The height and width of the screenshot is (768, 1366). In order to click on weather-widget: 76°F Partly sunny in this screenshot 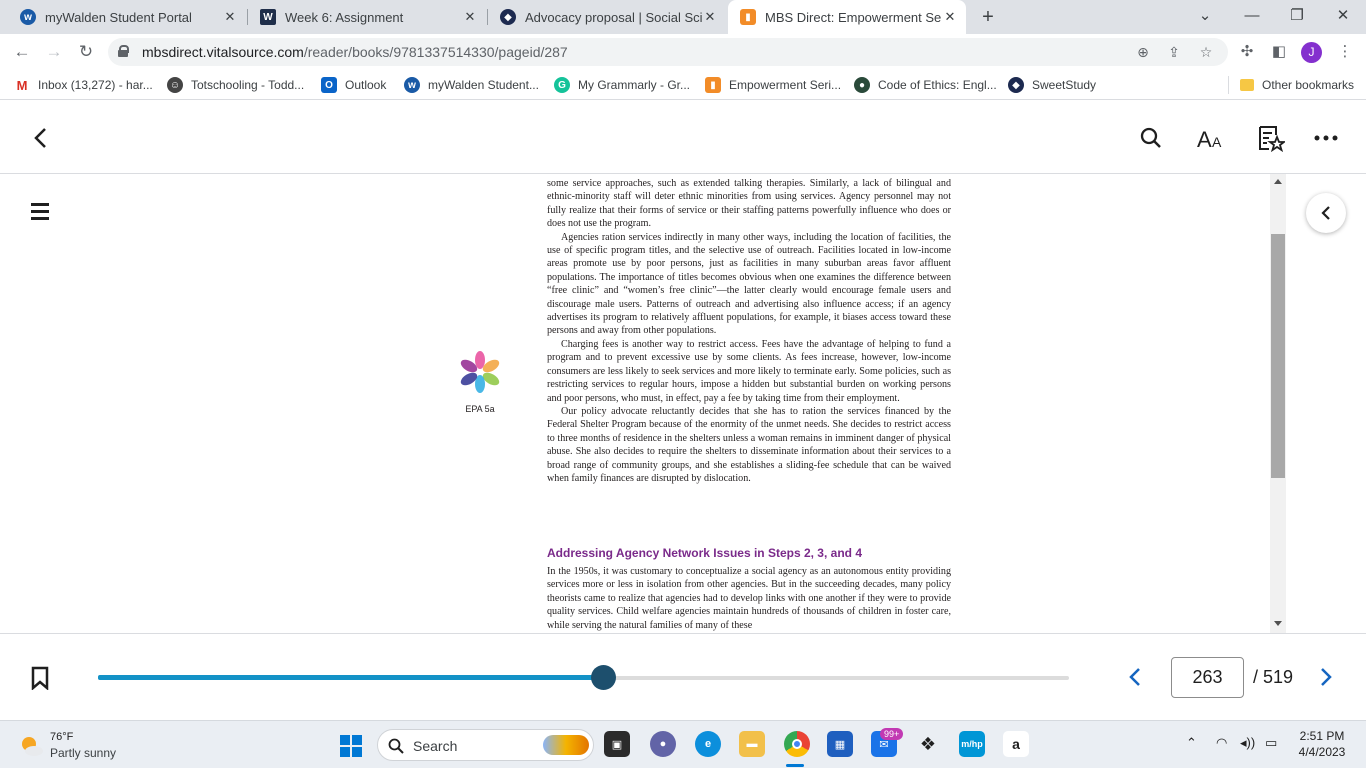, I will do `click(78, 746)`.